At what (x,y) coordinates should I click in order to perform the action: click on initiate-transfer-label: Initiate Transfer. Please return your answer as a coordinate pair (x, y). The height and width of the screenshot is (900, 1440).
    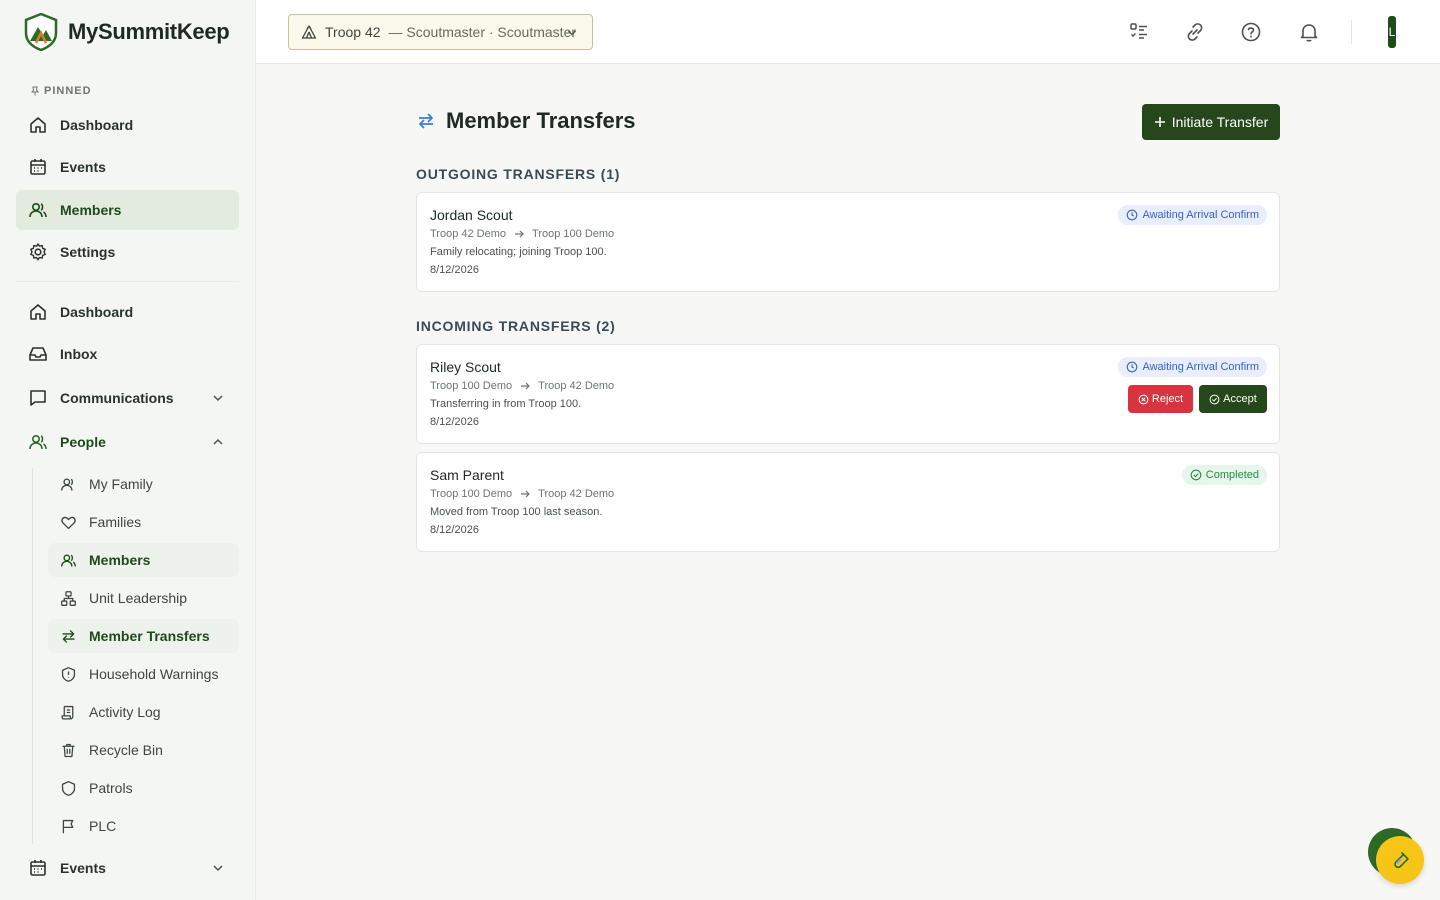
    Looking at the image, I should click on (1220, 122).